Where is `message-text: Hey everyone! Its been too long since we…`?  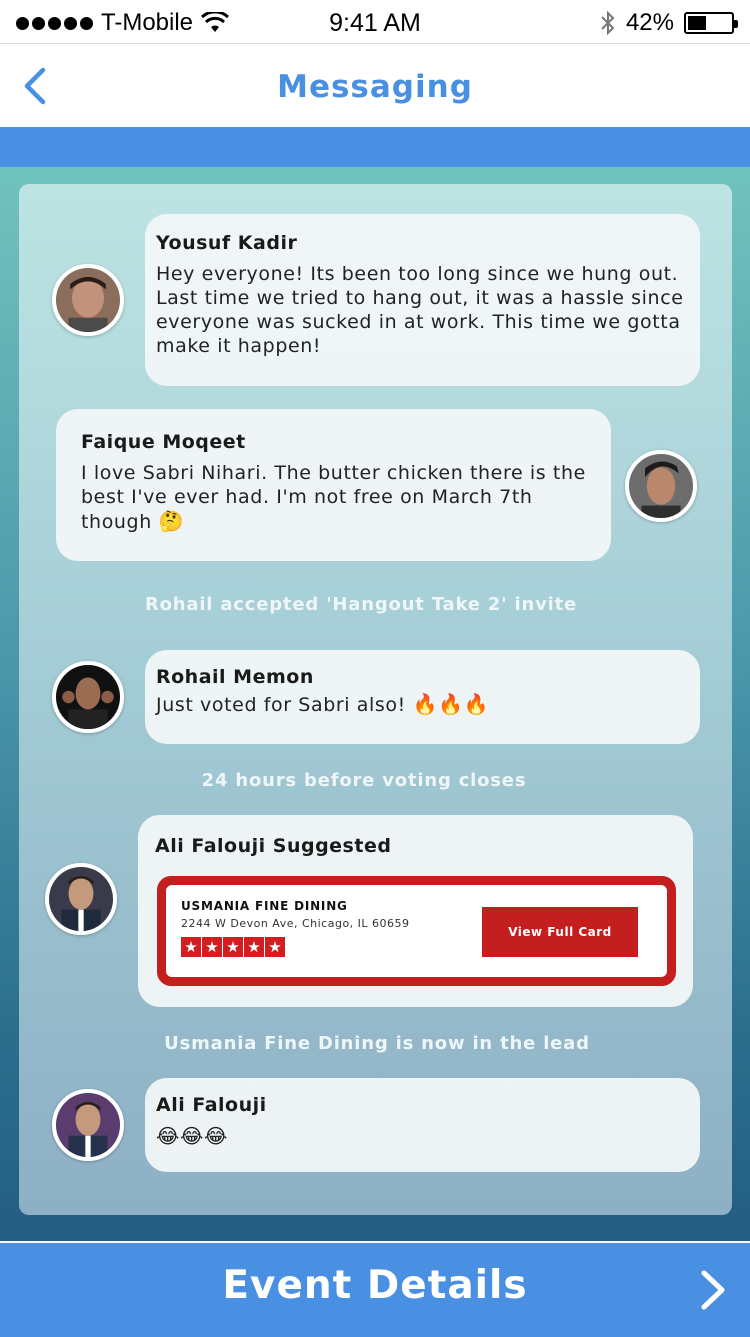 message-text: Hey everyone! Its been too long since we… is located at coordinates (420, 310).